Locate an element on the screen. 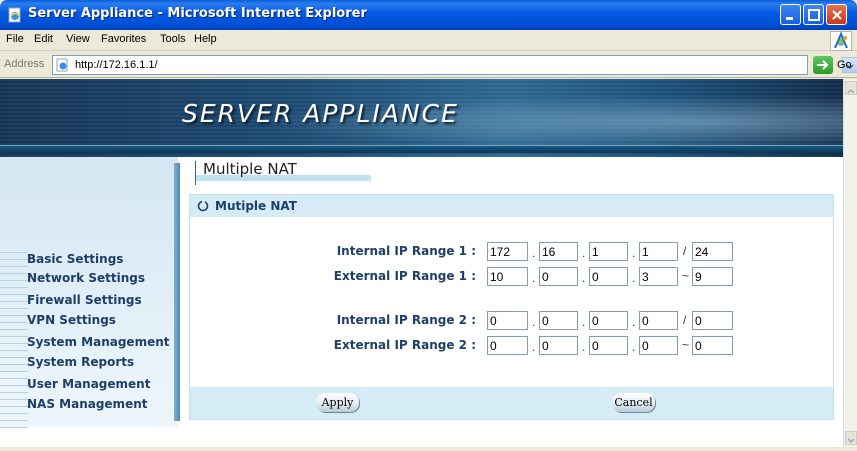  scroll-down-button is located at coordinates (851, 438).